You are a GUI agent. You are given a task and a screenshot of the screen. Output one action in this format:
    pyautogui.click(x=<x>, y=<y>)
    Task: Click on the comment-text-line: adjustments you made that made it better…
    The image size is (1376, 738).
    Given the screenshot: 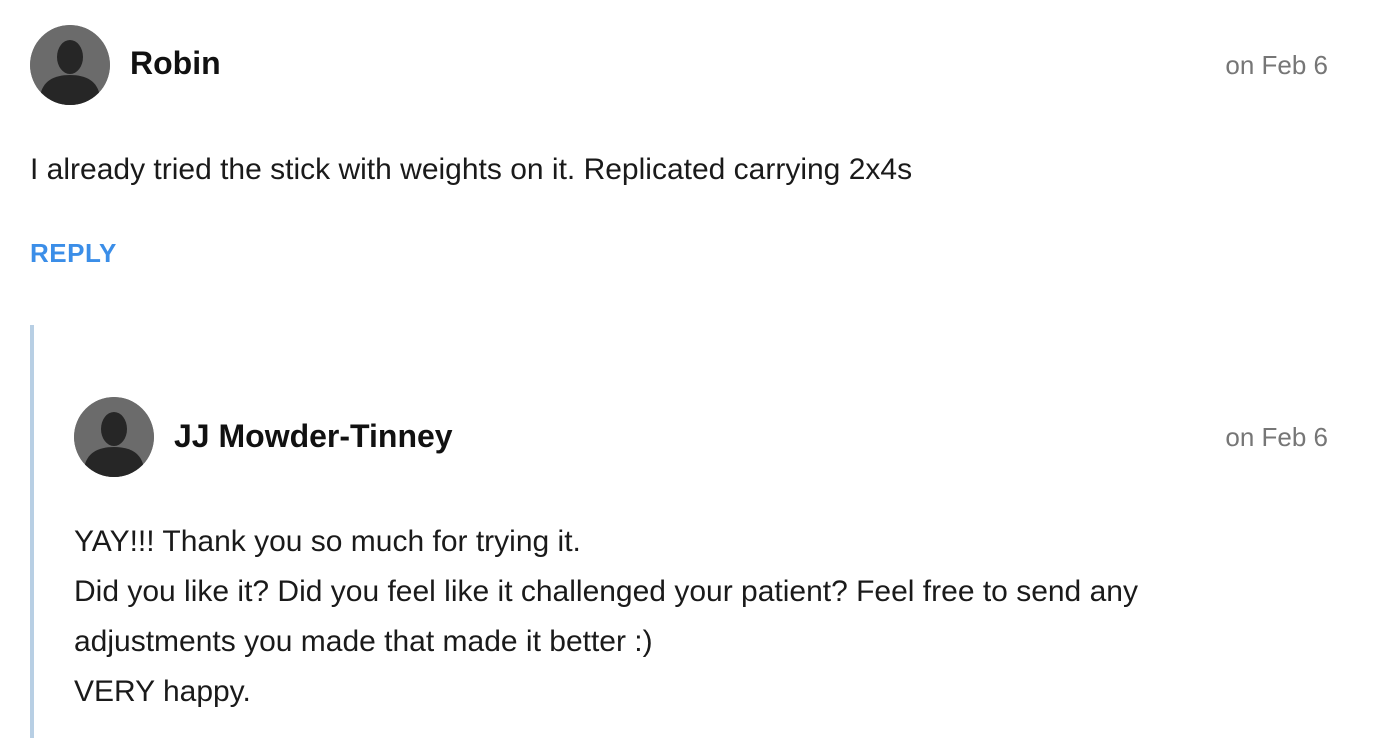 What is the action you would take?
    pyautogui.click(x=363, y=641)
    